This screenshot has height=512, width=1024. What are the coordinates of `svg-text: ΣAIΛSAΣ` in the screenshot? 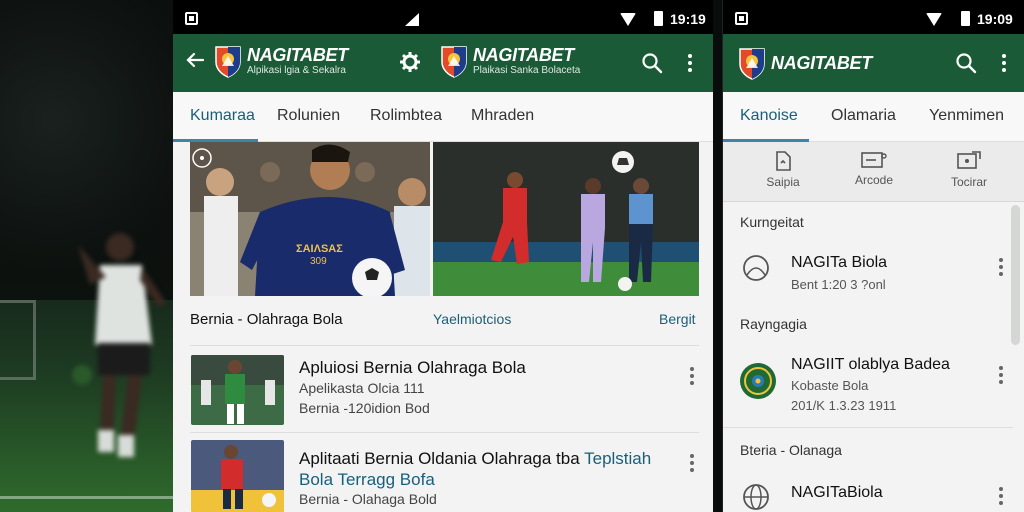 It's located at (319, 249).